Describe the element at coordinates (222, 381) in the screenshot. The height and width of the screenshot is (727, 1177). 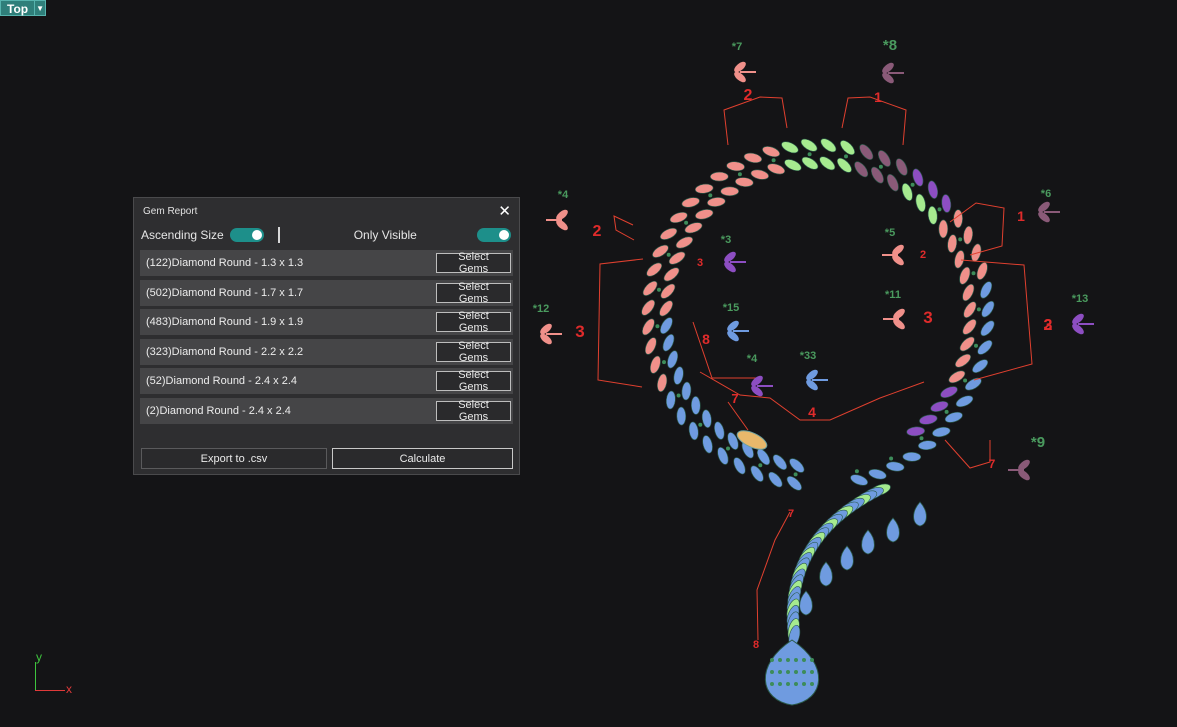
I see `gem-row-label: (52)Diamond Round - 2.4 x 2.4` at that location.